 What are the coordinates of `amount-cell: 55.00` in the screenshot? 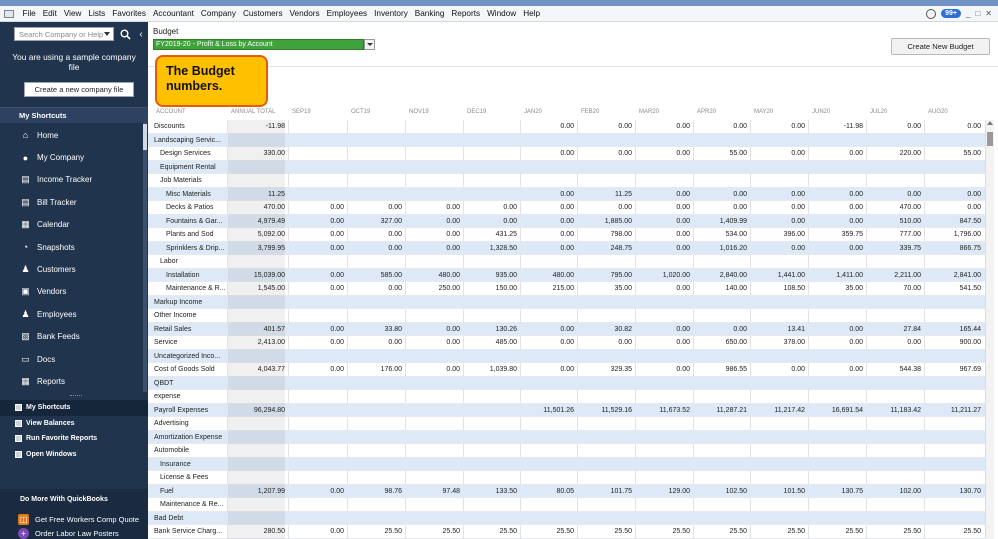 It's located at (720, 154).